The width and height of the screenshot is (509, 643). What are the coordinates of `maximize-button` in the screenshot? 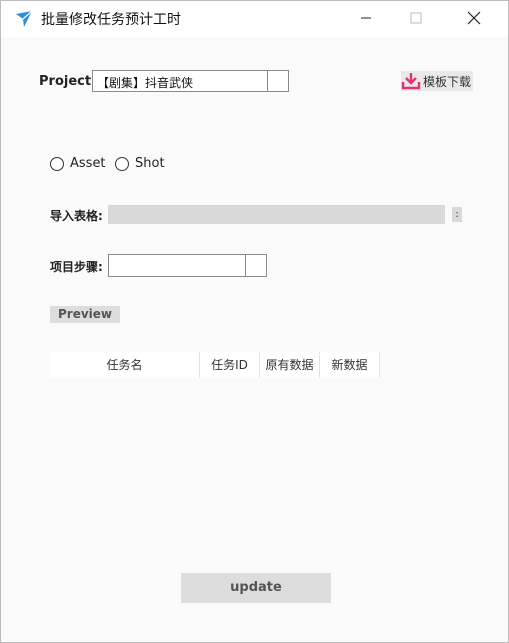 It's located at (416, 18).